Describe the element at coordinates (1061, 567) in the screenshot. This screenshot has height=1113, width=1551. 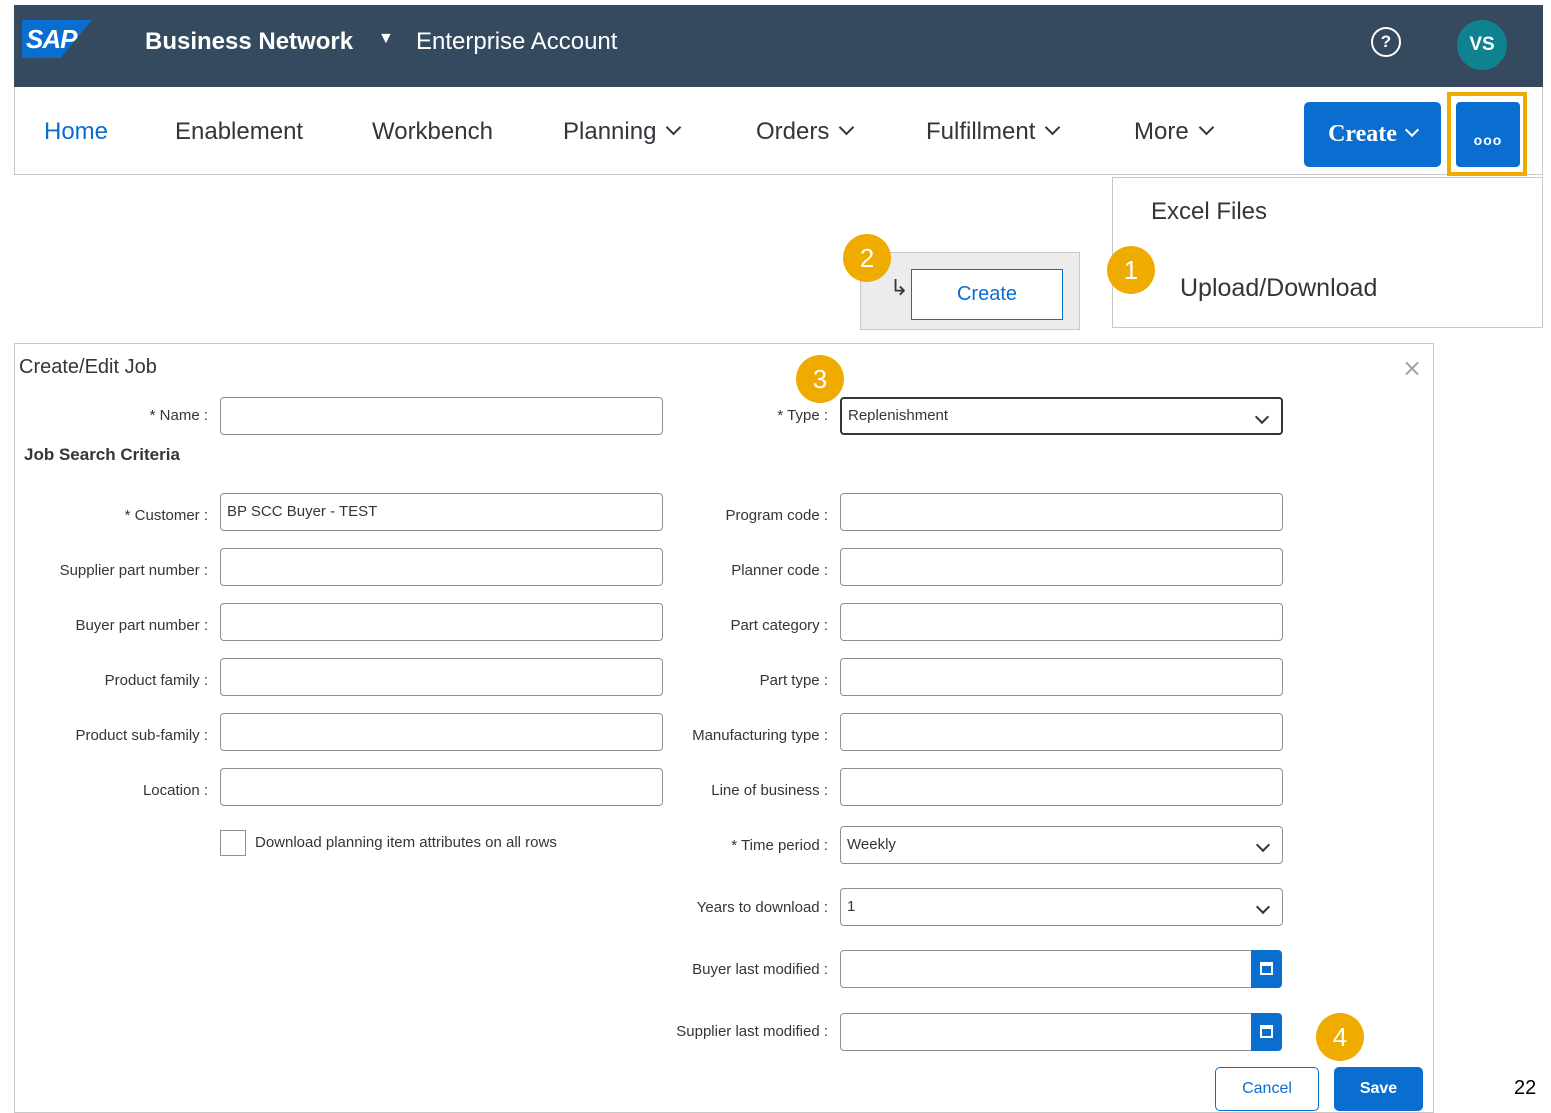
I see `planner-code-field` at that location.